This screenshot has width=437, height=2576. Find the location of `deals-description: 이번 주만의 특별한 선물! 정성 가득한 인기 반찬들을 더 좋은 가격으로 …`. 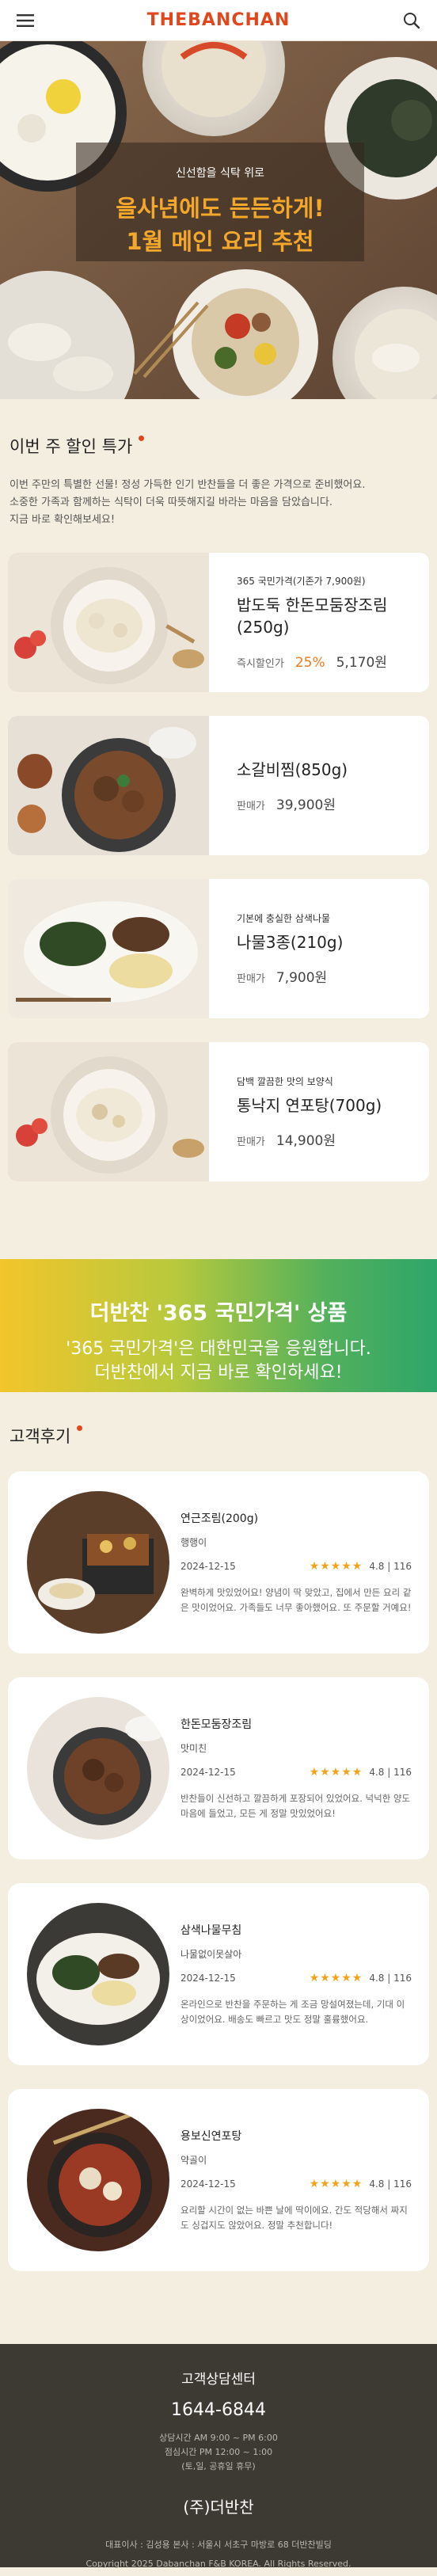

deals-description: 이번 주만의 특별한 선물! 정성 가득한 인기 반찬들을 더 좋은 가격으로 … is located at coordinates (218, 503).